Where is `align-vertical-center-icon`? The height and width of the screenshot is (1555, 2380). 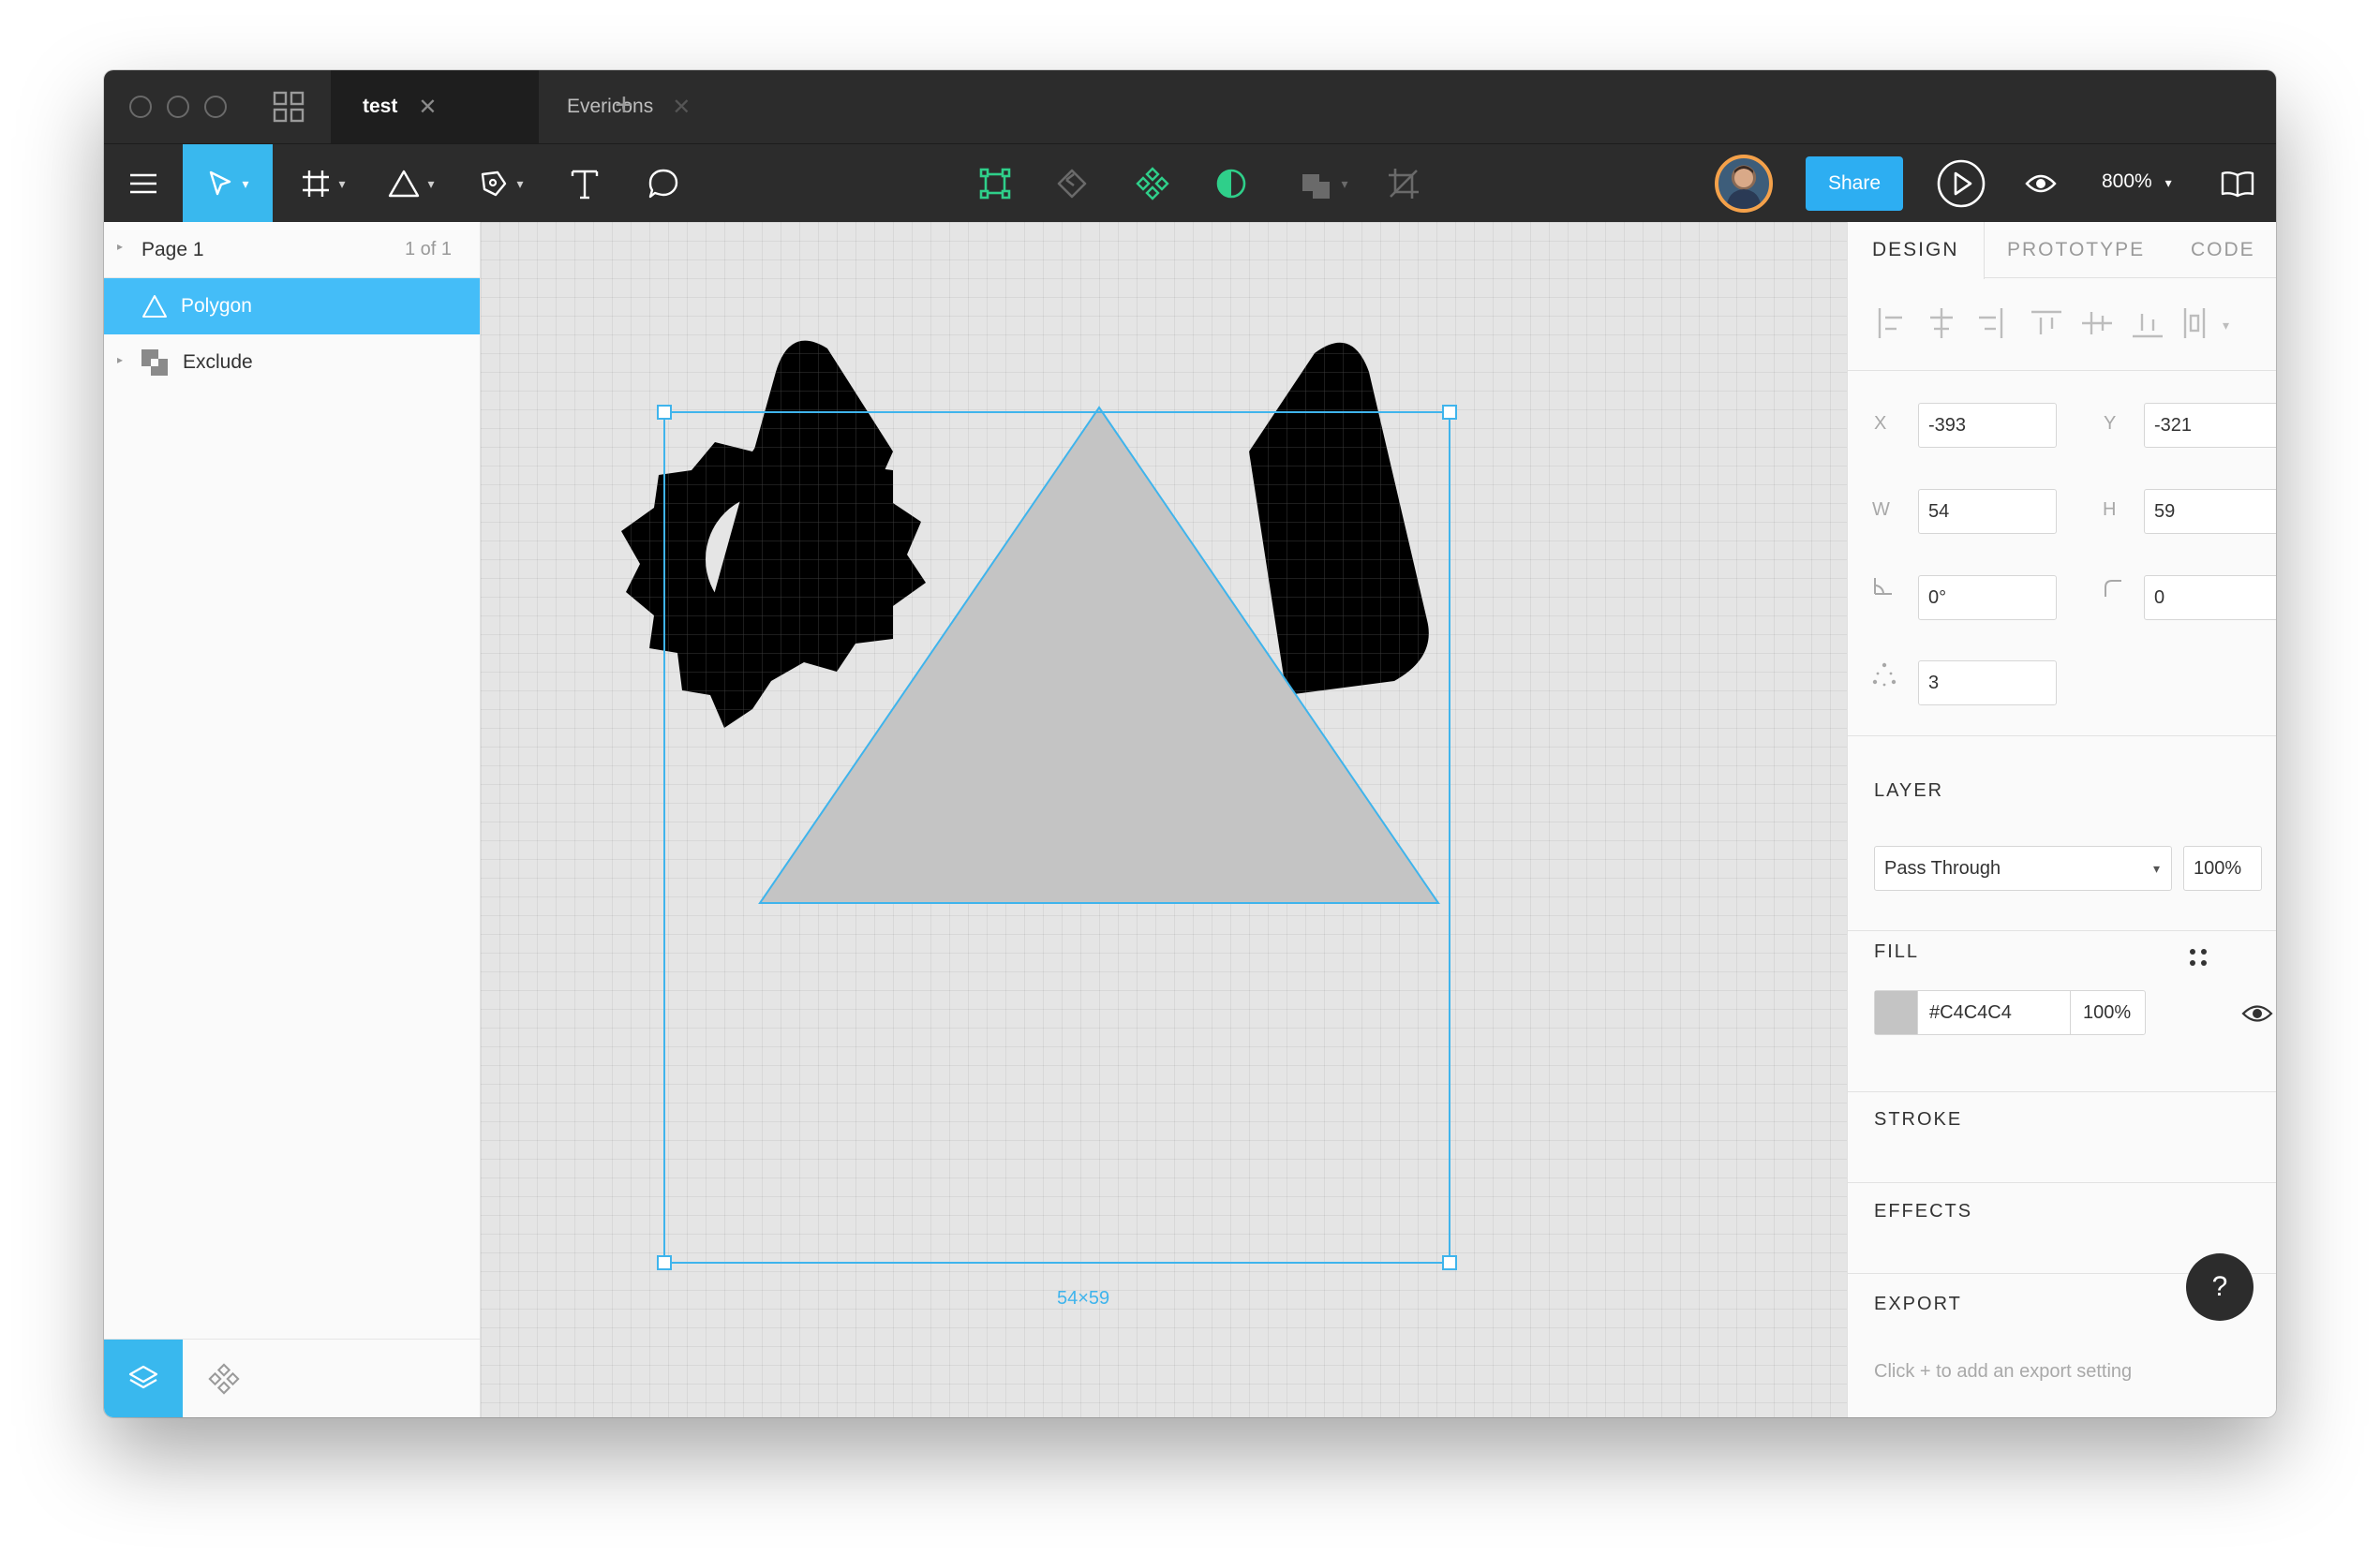 align-vertical-center-icon is located at coordinates (2097, 323).